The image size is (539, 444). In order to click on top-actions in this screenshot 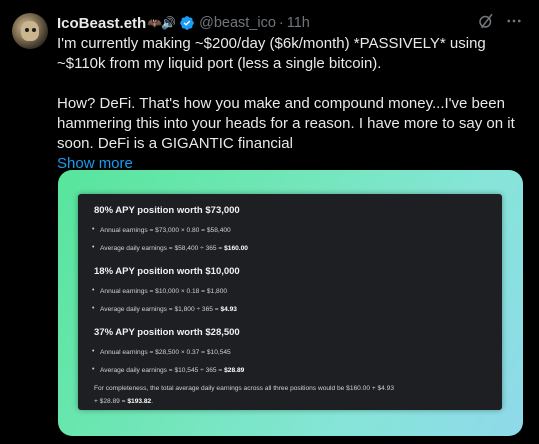, I will do `click(500, 21)`.